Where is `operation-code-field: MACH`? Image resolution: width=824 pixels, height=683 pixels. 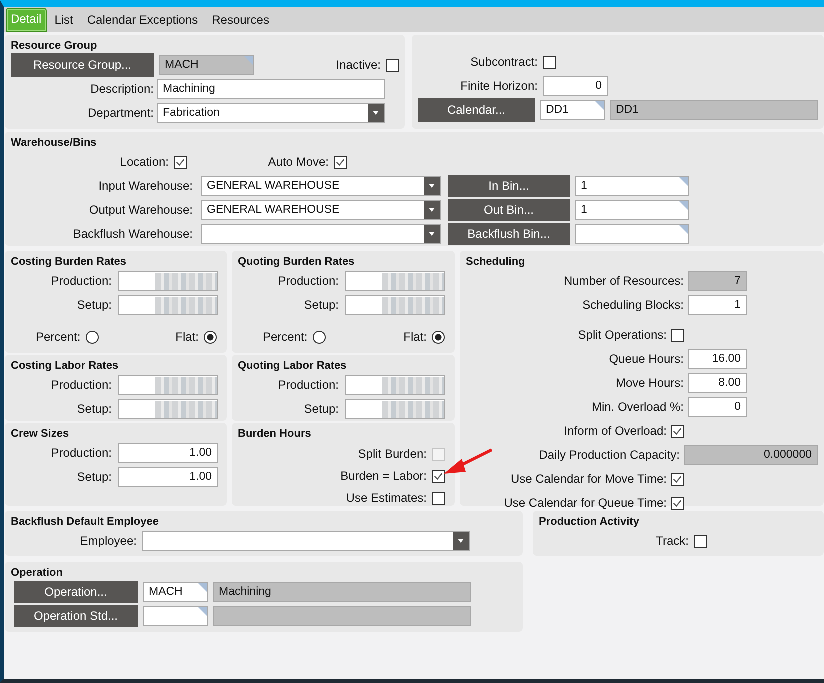 operation-code-field: MACH is located at coordinates (175, 592).